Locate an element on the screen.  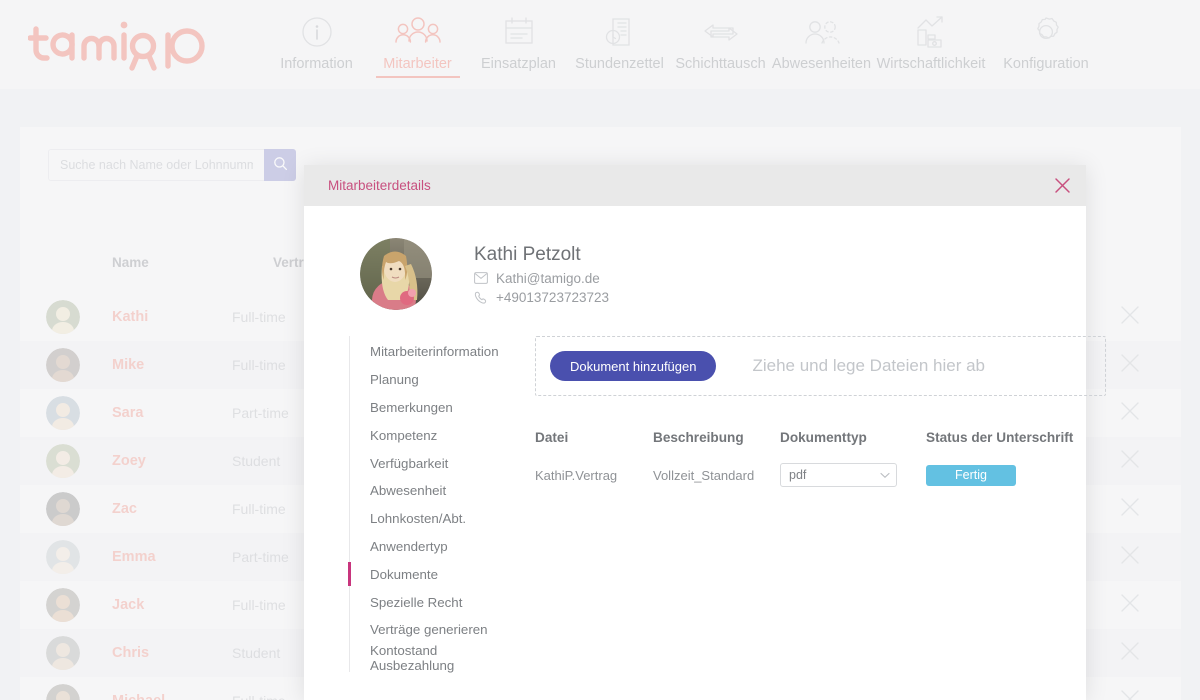
document-file-name: KathiP.Vertrag is located at coordinates (576, 475).